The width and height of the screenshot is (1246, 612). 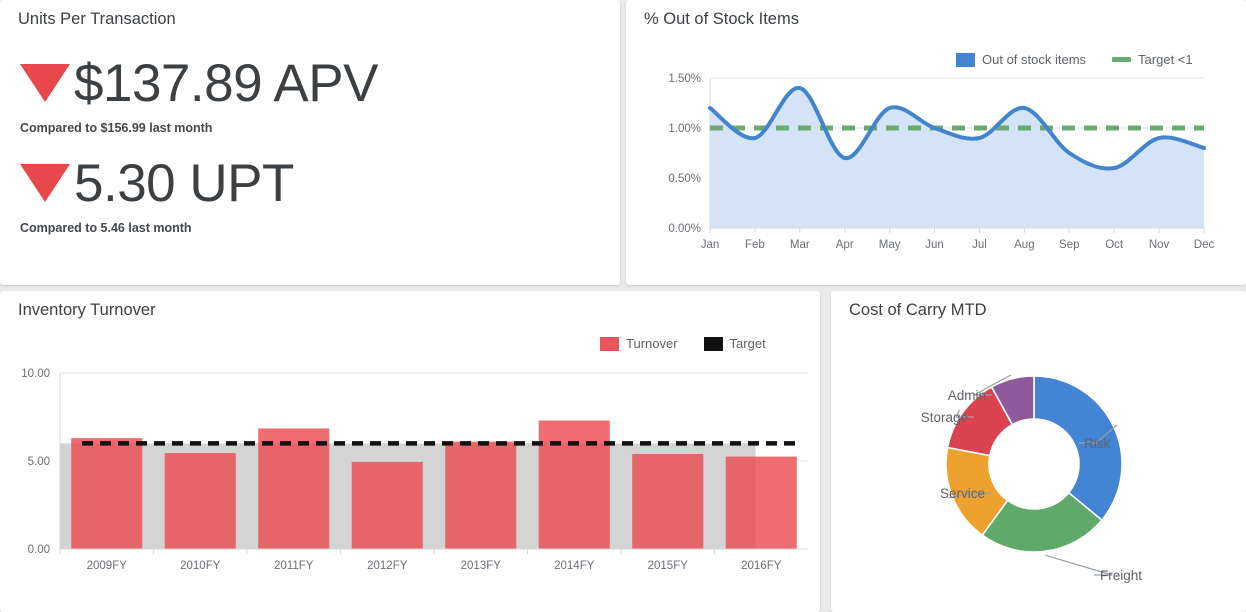 What do you see at coordinates (294, 488) in the screenshot?
I see `bar-2011FY` at bounding box center [294, 488].